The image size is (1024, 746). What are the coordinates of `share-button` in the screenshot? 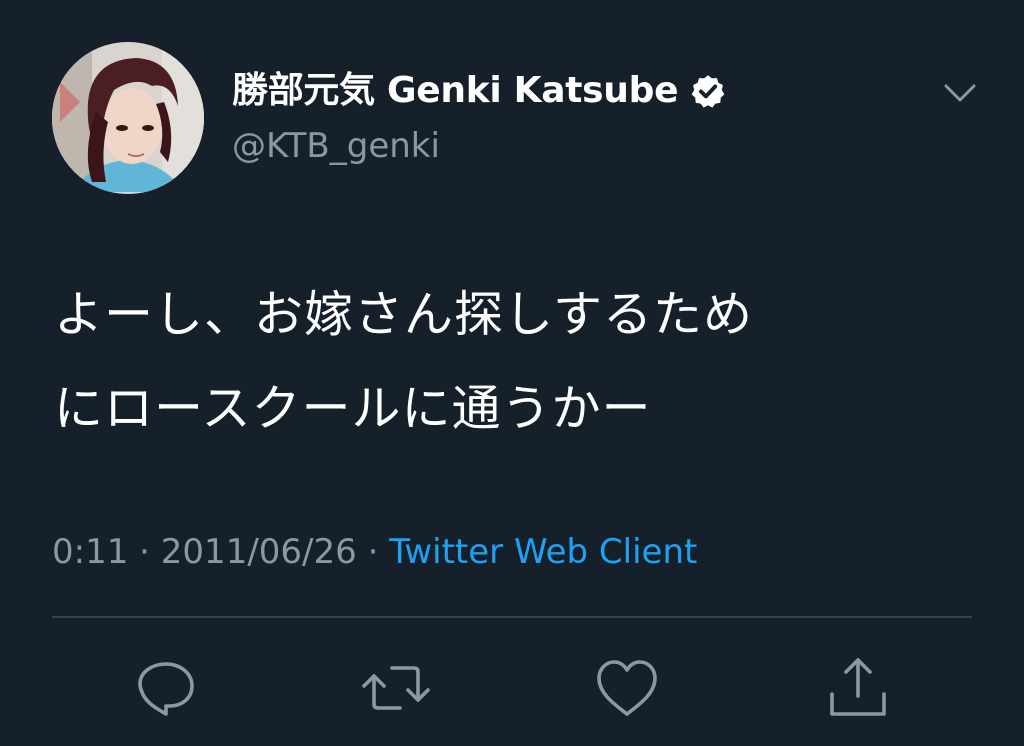 It's located at (858, 688).